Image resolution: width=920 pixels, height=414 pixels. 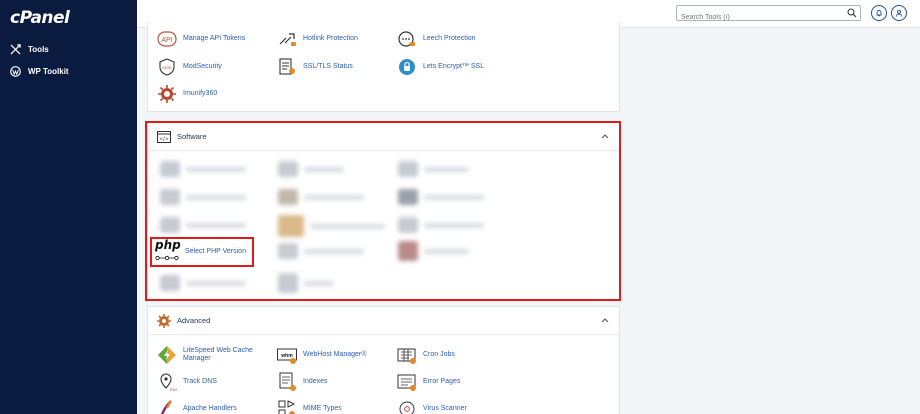 I want to click on litespeed-icon, so click(x=167, y=355).